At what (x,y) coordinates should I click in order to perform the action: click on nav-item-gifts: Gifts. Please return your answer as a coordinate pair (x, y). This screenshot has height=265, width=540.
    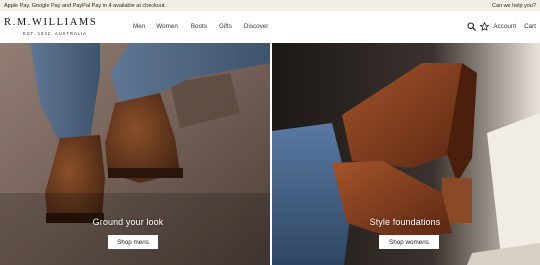
    Looking at the image, I should click on (225, 26).